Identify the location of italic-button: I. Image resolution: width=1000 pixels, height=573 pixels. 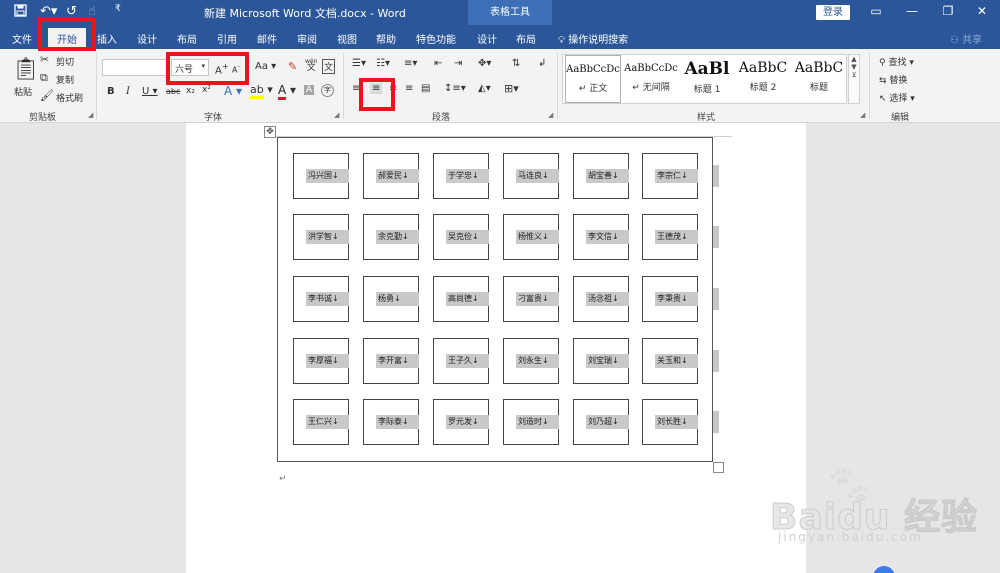
(128, 91).